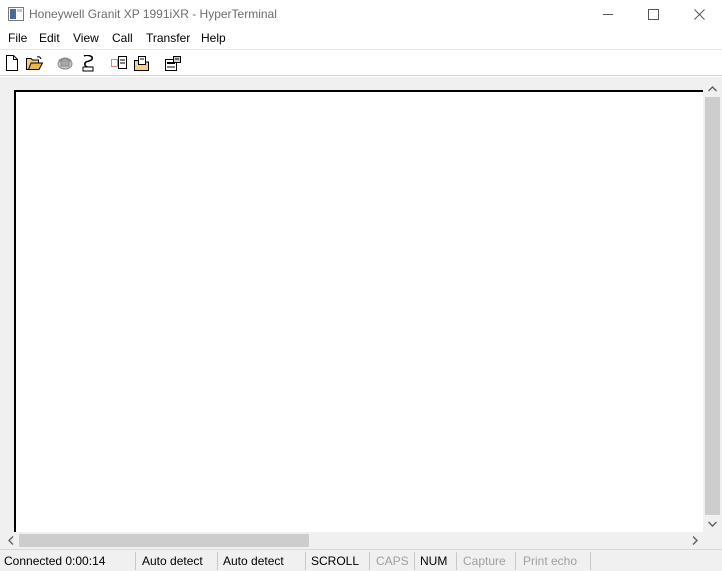 The image size is (722, 571). Describe the element at coordinates (168, 38) in the screenshot. I see `menu-transfer: Transfer` at that location.